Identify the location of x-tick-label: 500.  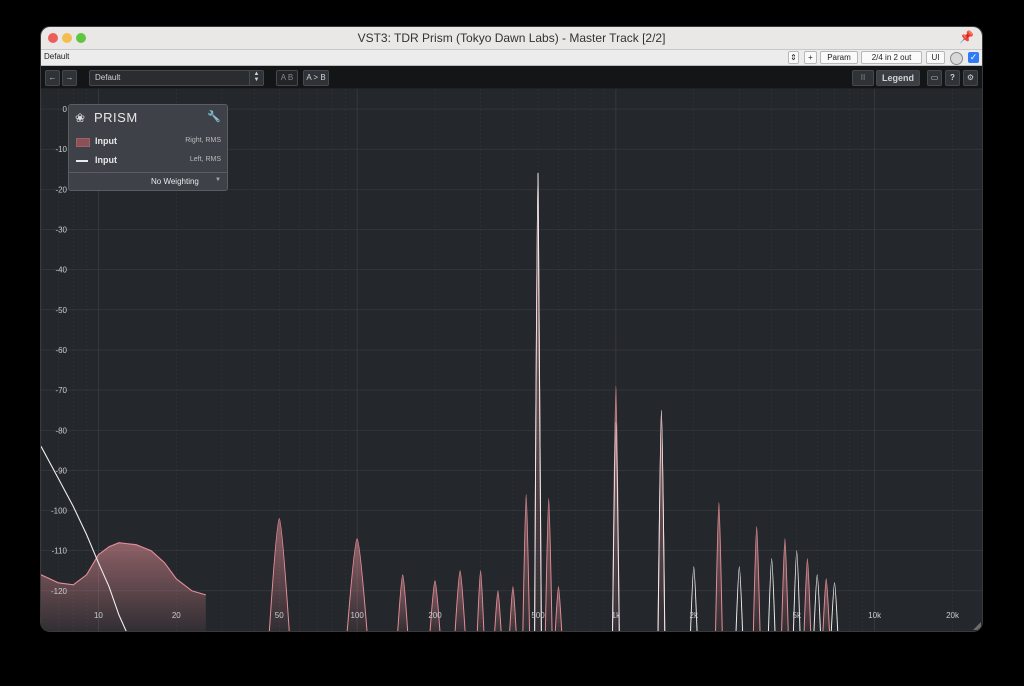
(538, 615).